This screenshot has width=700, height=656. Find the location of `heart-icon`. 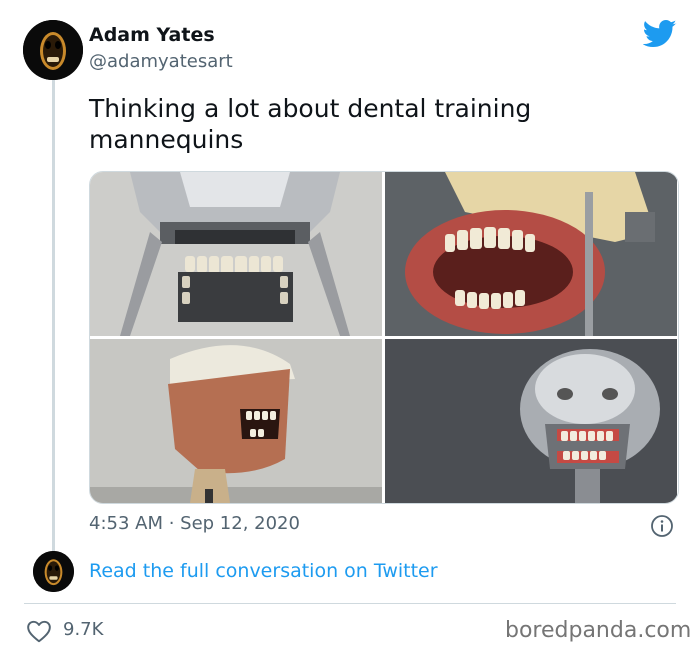

heart-icon is located at coordinates (39, 631).